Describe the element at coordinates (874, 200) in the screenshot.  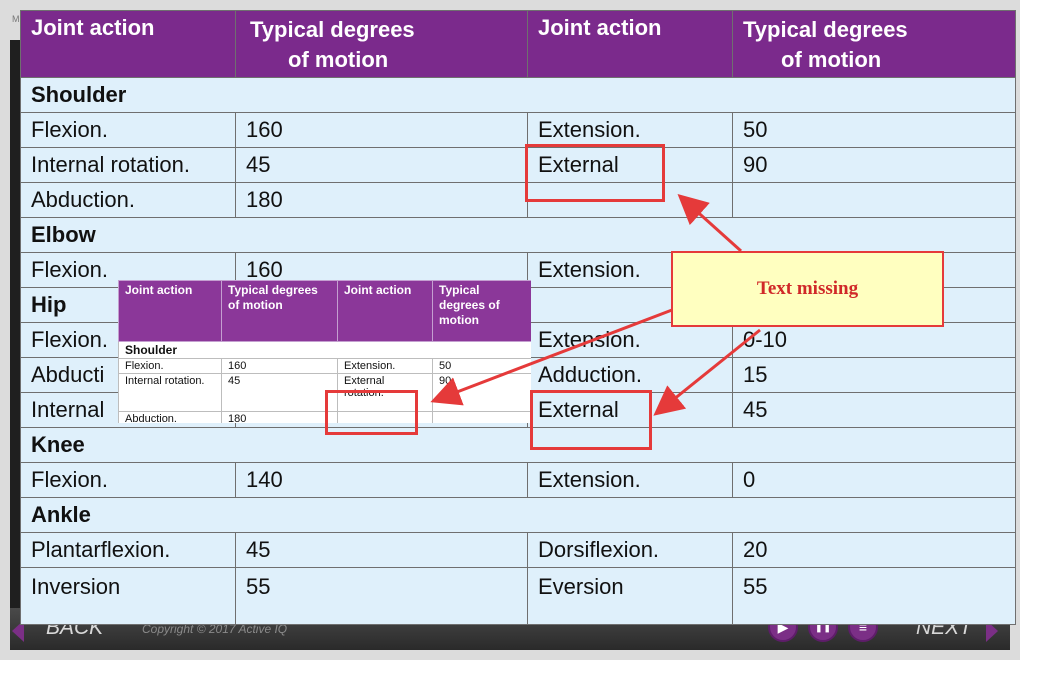
I see `table-cell` at that location.